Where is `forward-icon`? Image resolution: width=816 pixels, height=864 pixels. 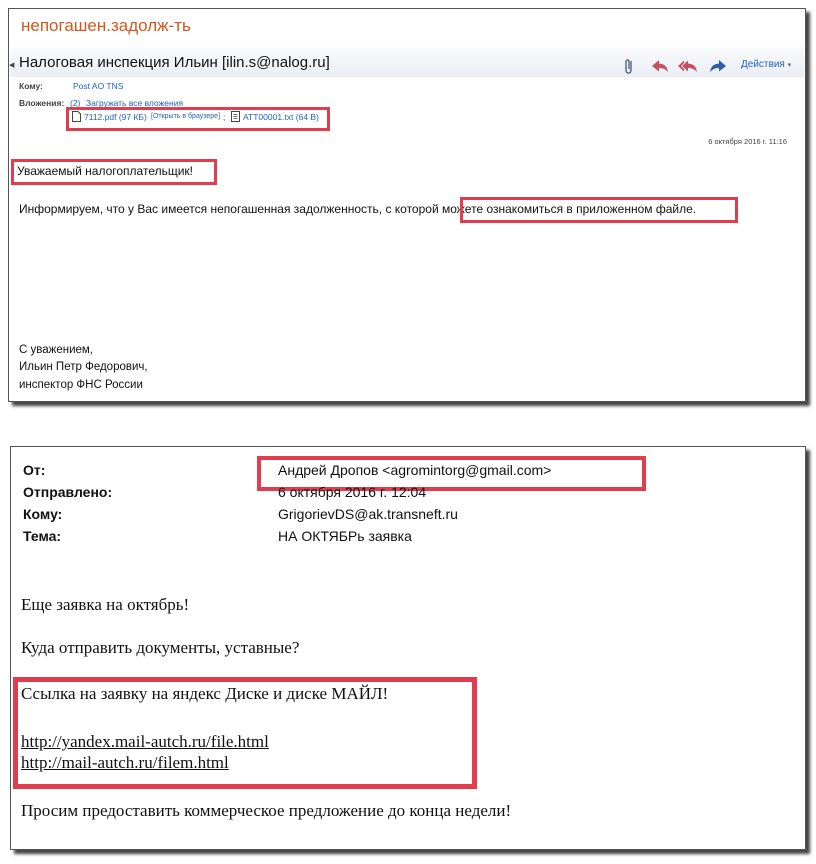 forward-icon is located at coordinates (718, 66).